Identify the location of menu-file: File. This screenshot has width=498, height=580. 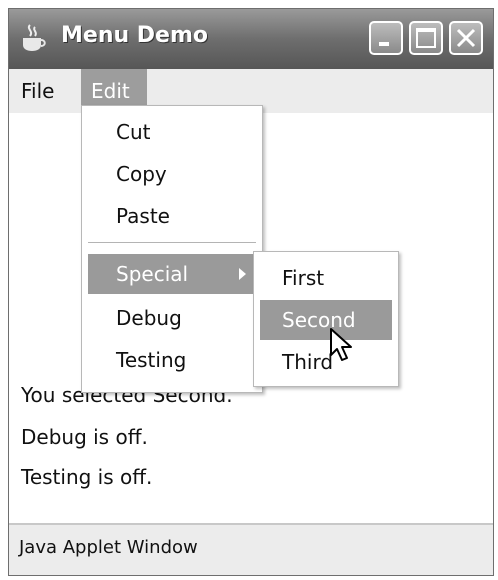
(37, 91).